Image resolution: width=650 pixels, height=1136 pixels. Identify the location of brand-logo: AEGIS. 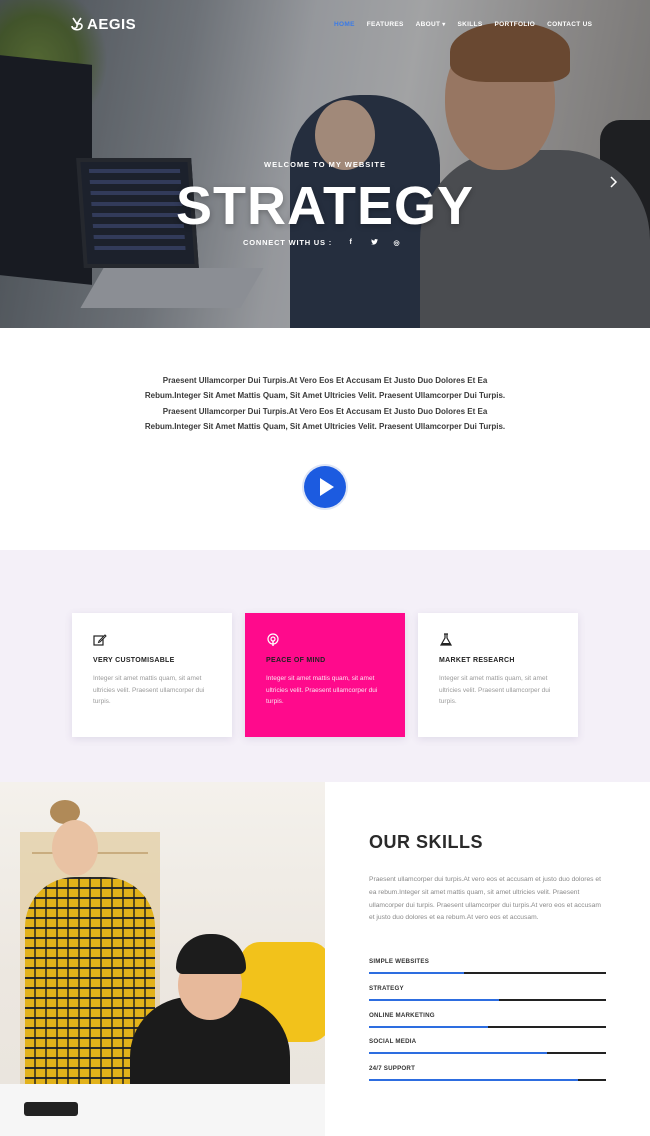
(103, 24).